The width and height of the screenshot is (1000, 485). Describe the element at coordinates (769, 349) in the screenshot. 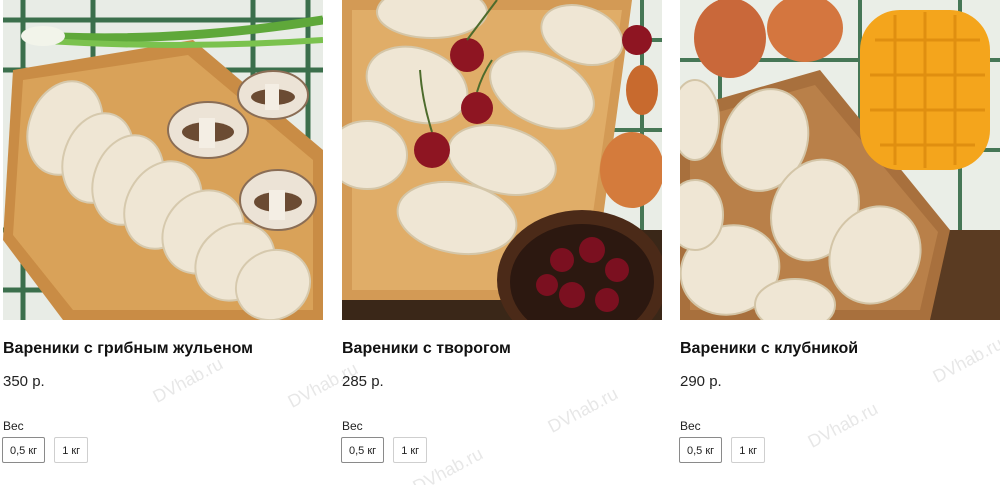

I see `product-title: Вареники с клубникой` at that location.